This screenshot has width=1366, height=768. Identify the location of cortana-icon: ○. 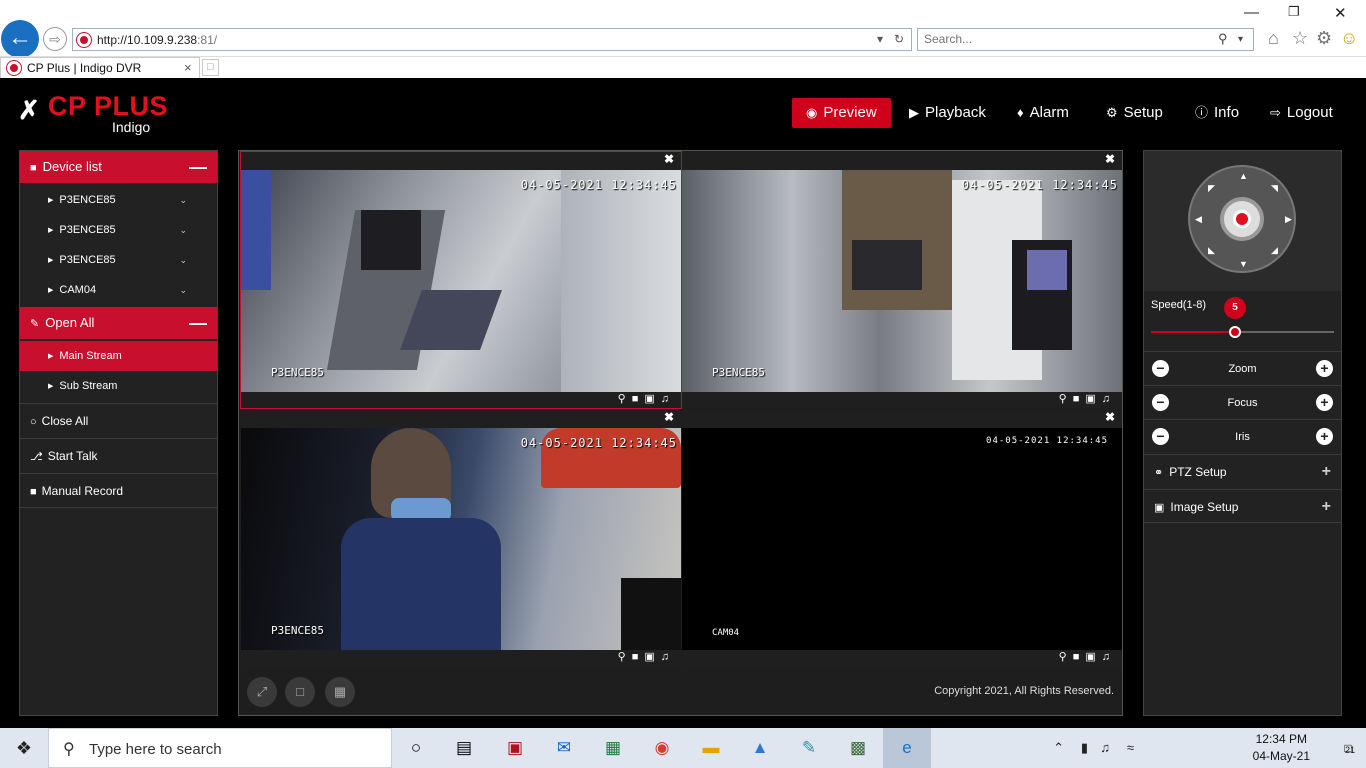
(416, 748).